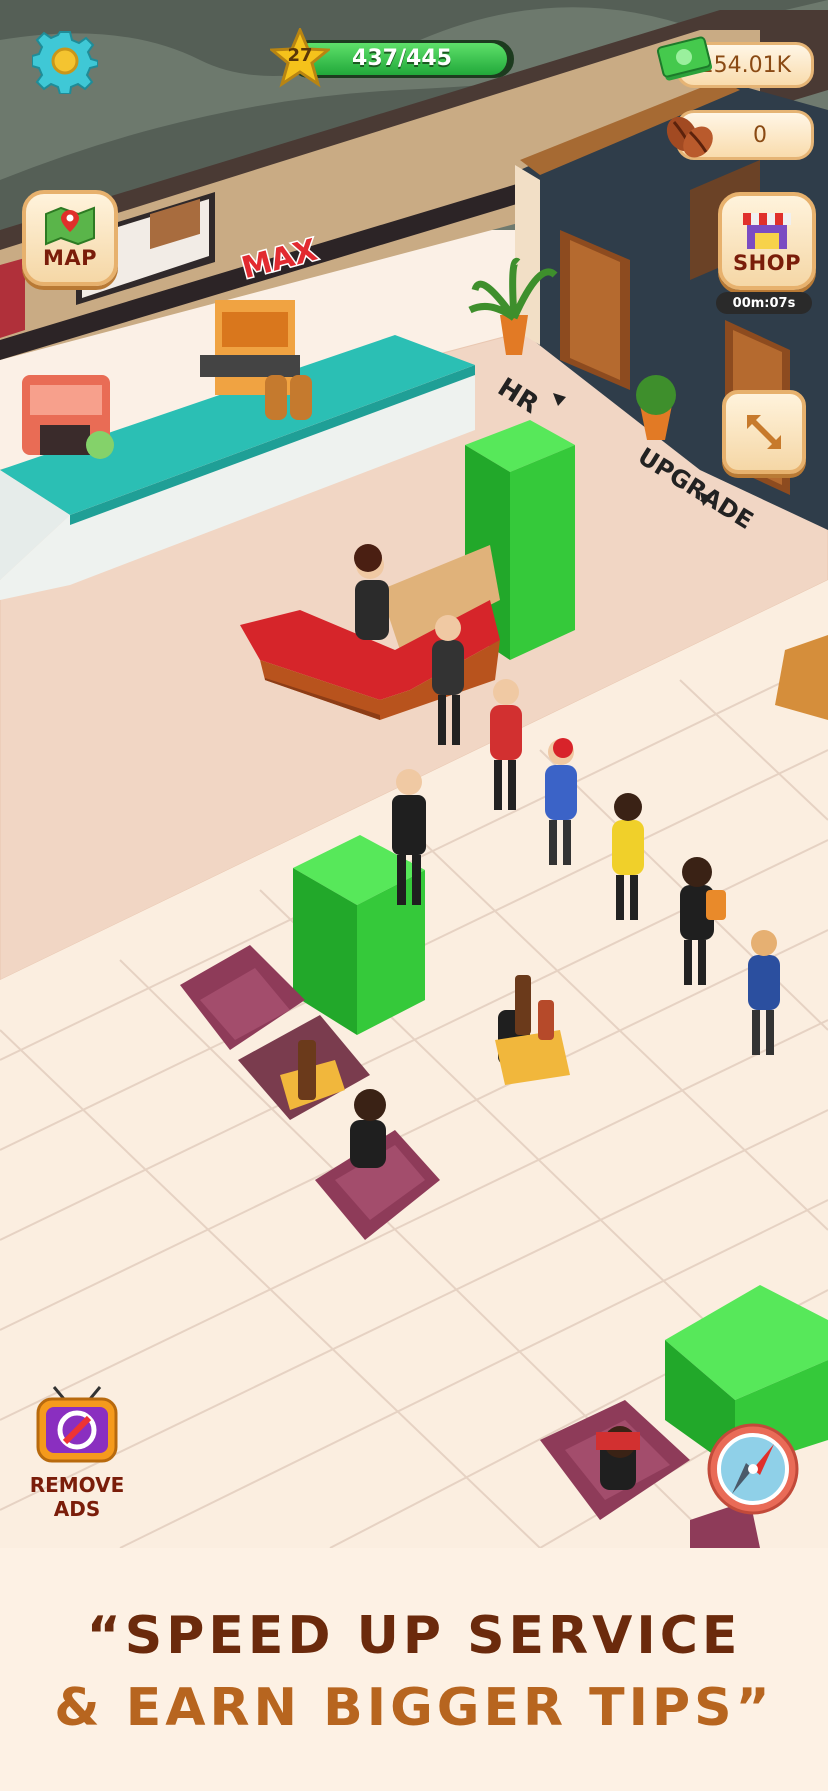  I want to click on expand-button, so click(764, 432).